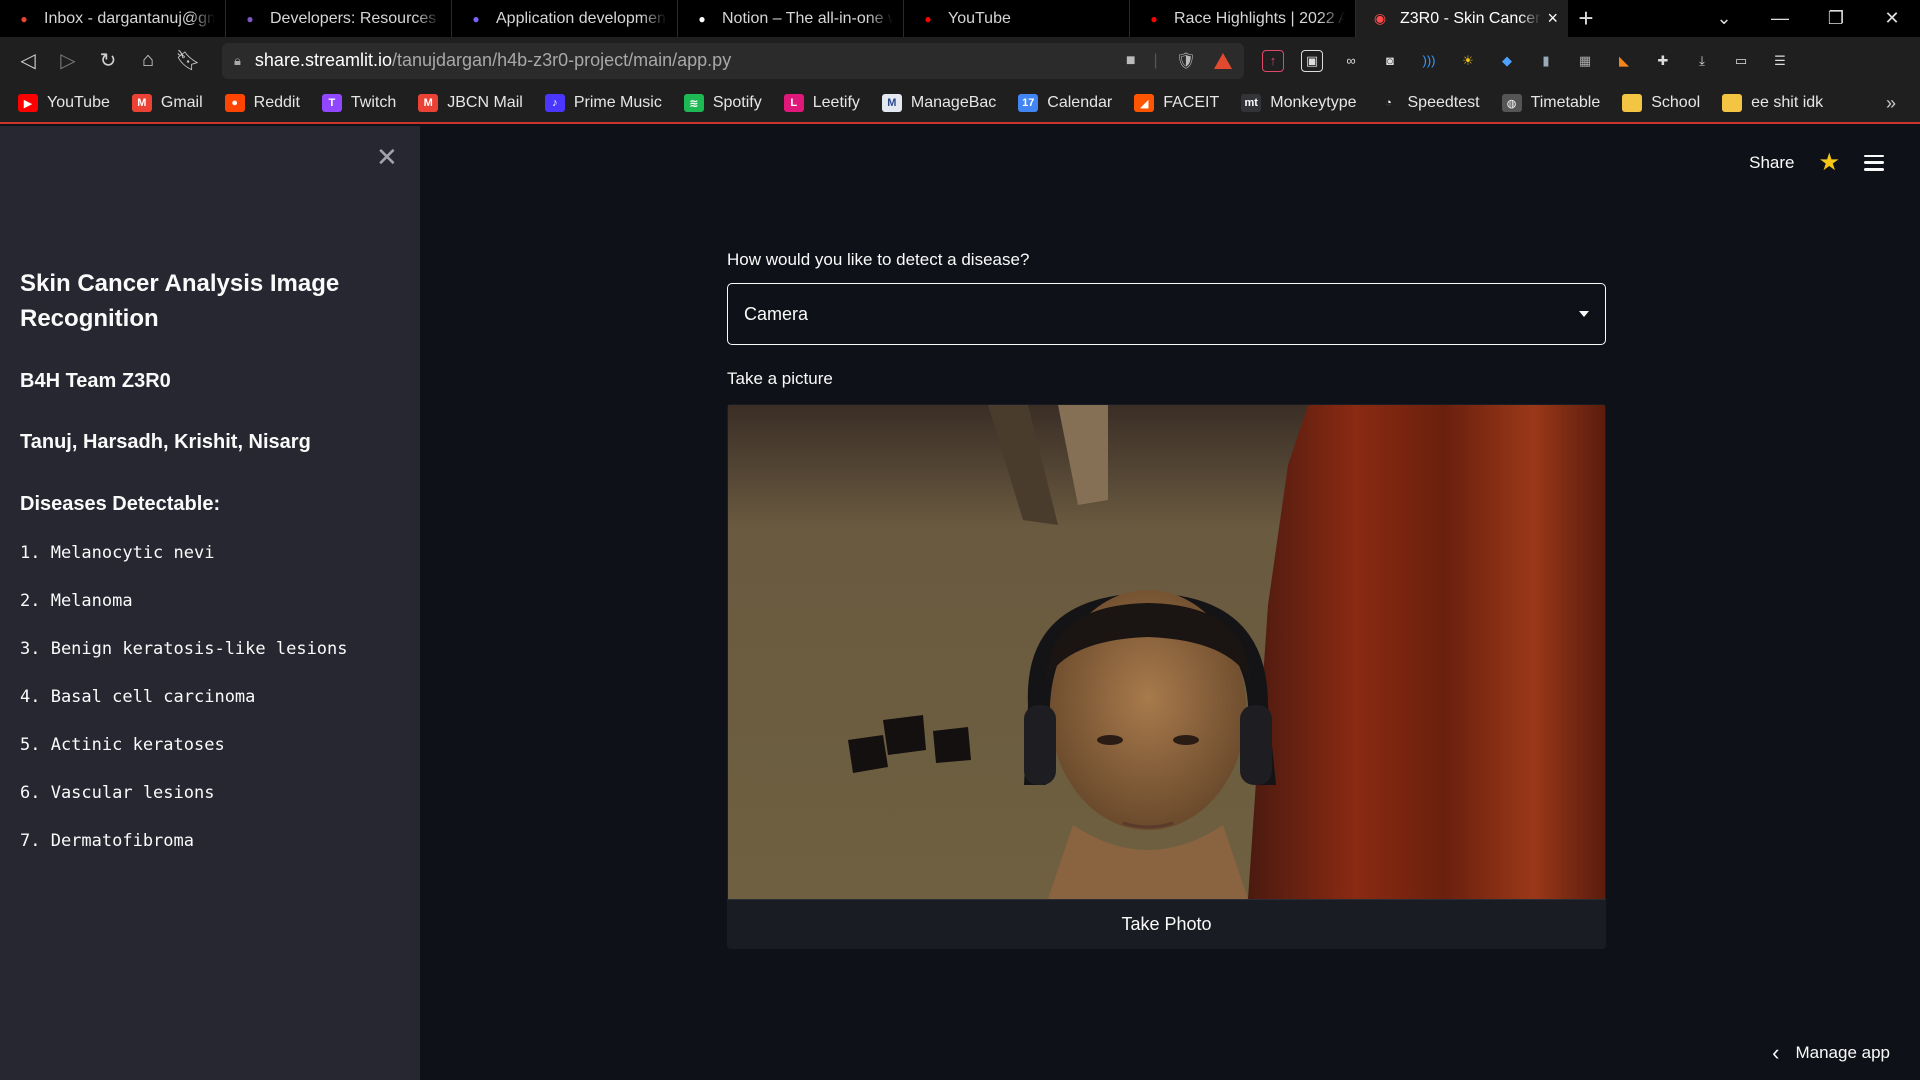 The height and width of the screenshot is (1080, 1920). I want to click on take-photo-button: Take Photo, so click(1166, 924).